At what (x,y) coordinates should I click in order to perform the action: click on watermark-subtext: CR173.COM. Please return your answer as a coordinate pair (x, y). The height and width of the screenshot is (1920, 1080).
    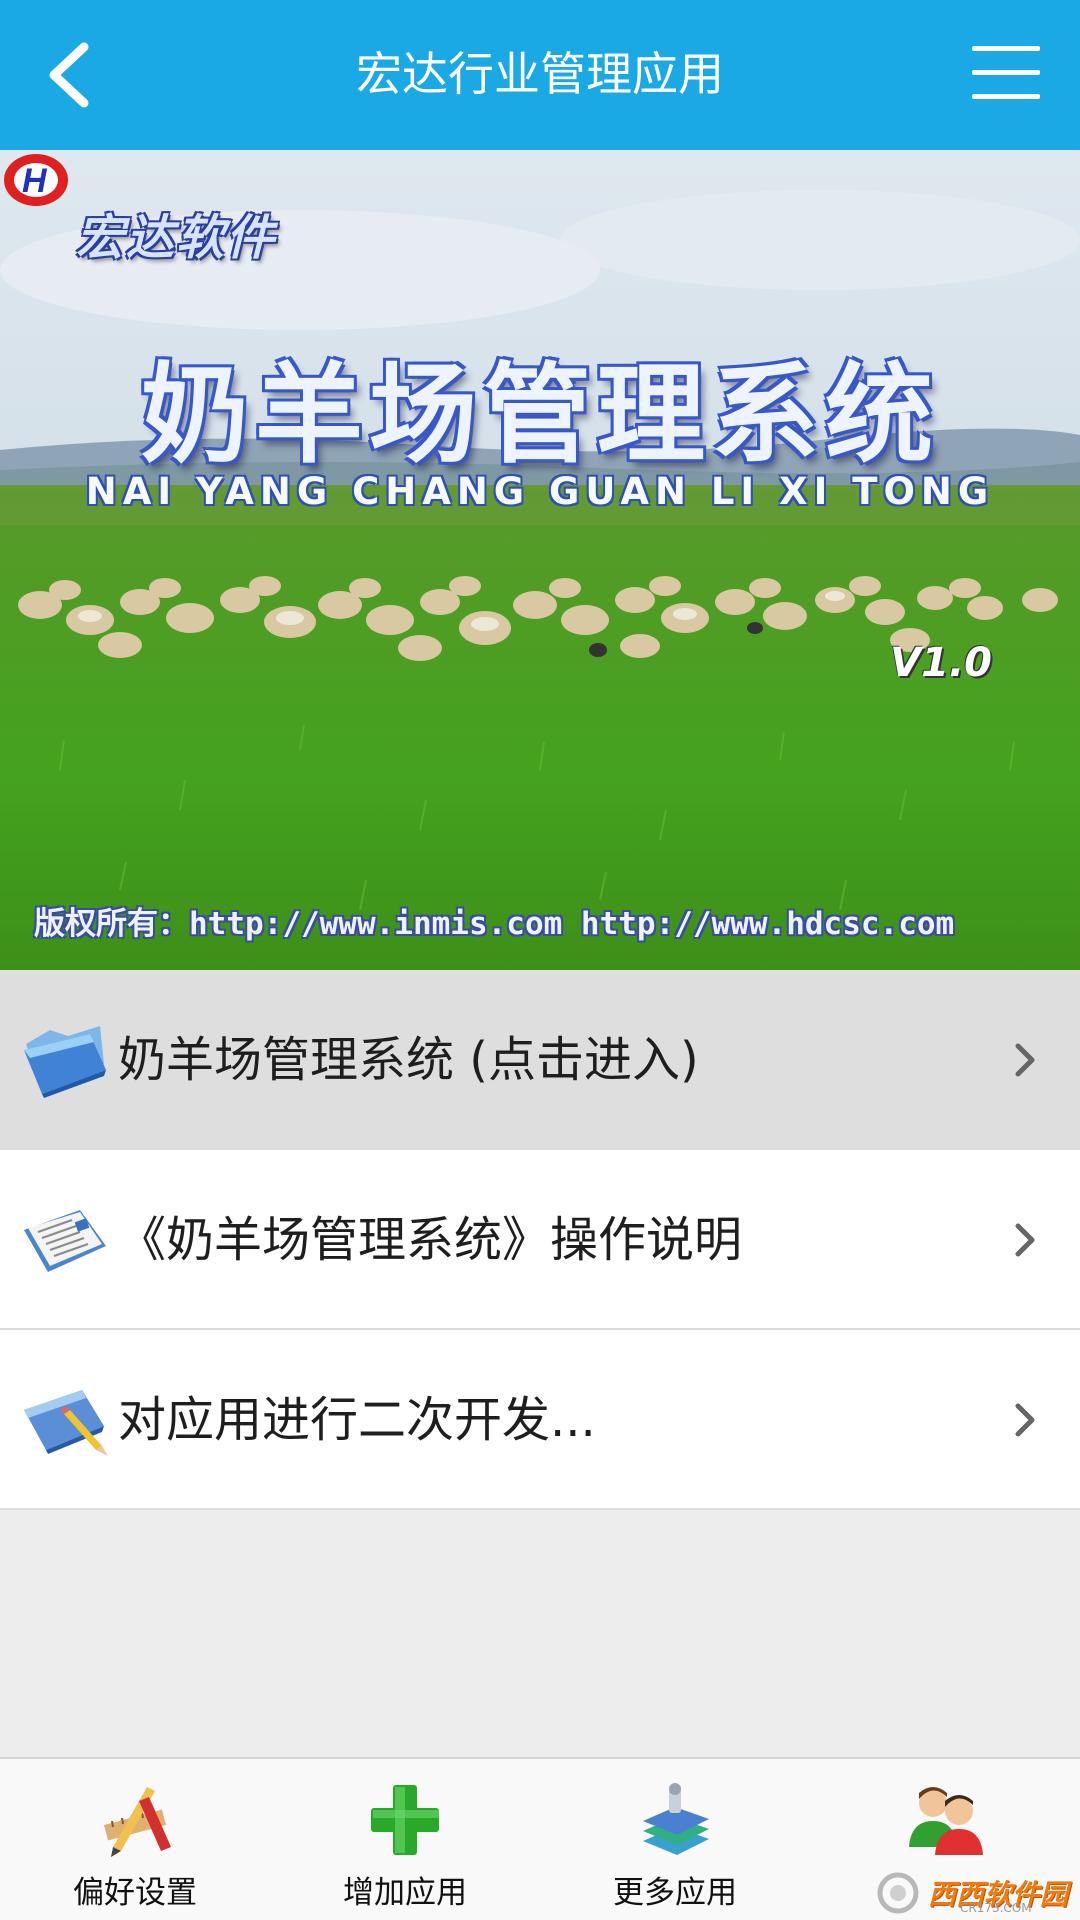
    Looking at the image, I should click on (996, 1908).